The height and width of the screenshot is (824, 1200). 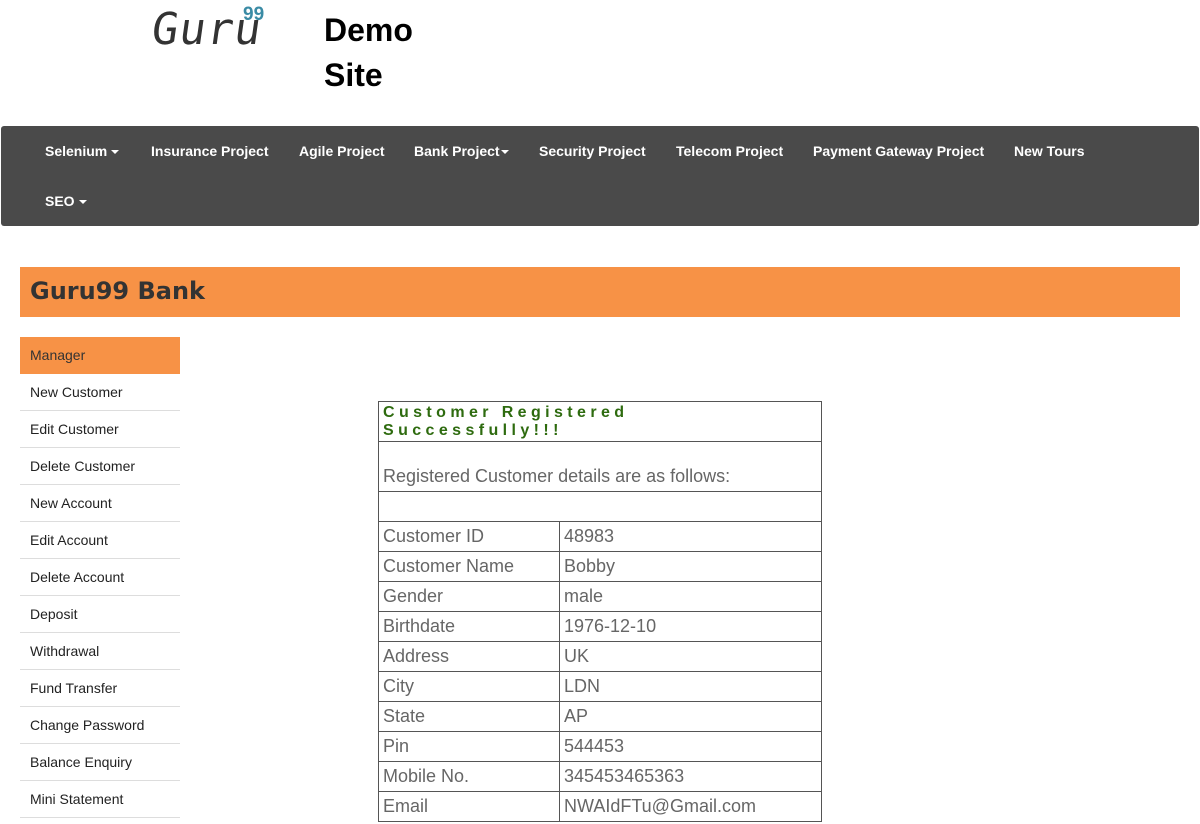 I want to click on row-label: Customer ID, so click(x=469, y=536).